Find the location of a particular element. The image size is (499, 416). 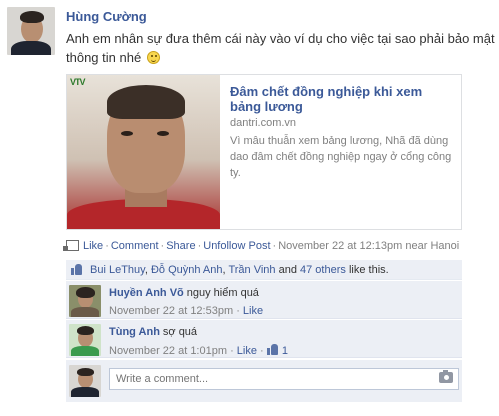

liker-name: Bui LeThuy is located at coordinates (117, 270).